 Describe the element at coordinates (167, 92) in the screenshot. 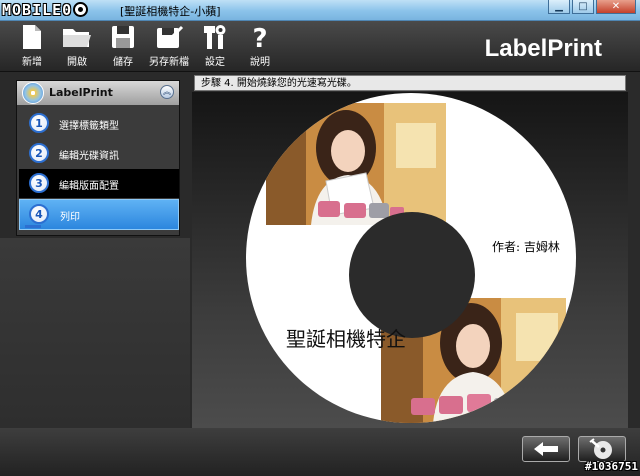

I see `collapse-icon: ︽` at that location.